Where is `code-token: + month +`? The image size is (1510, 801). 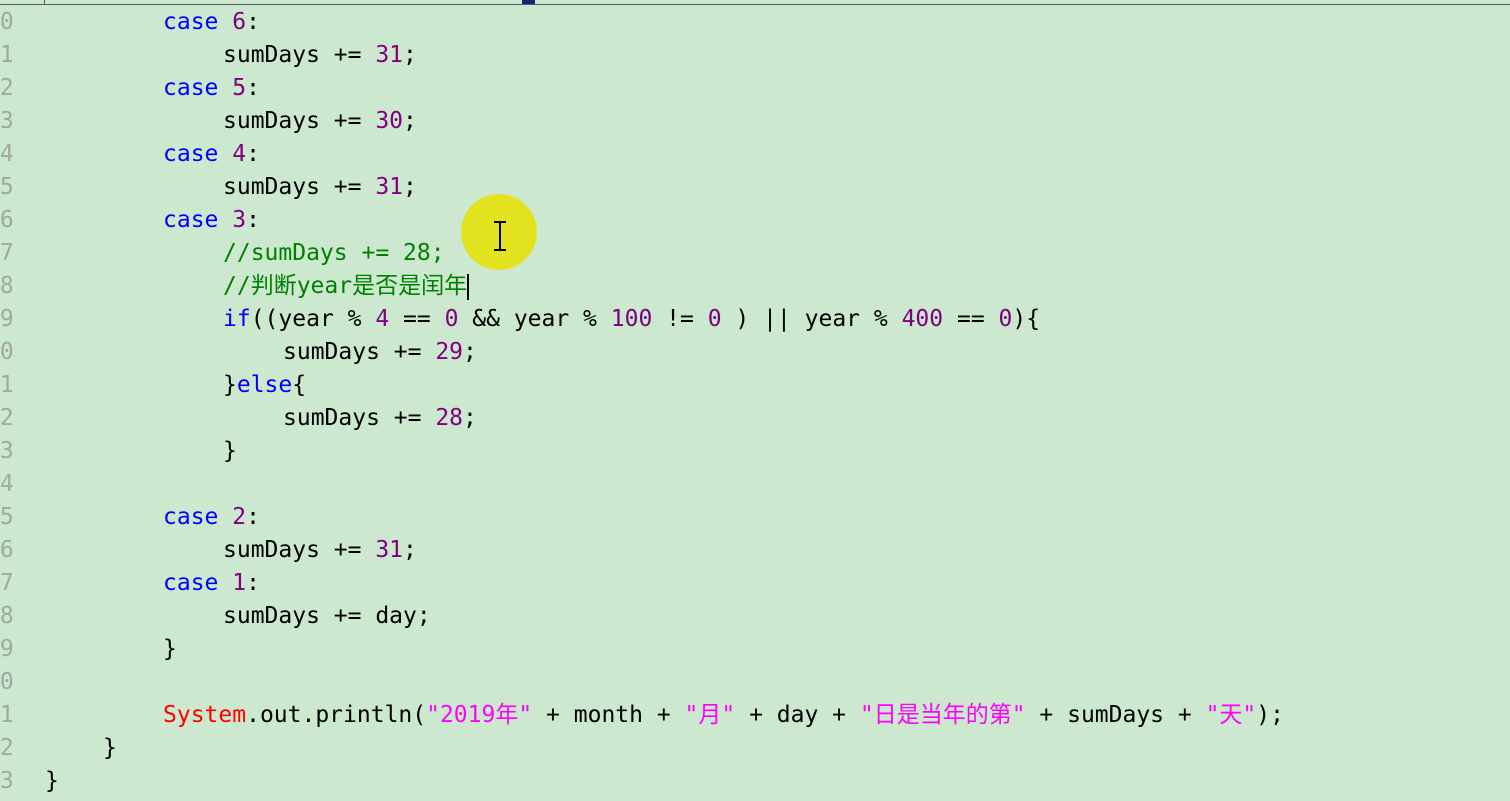
code-token: + month + is located at coordinates (608, 715).